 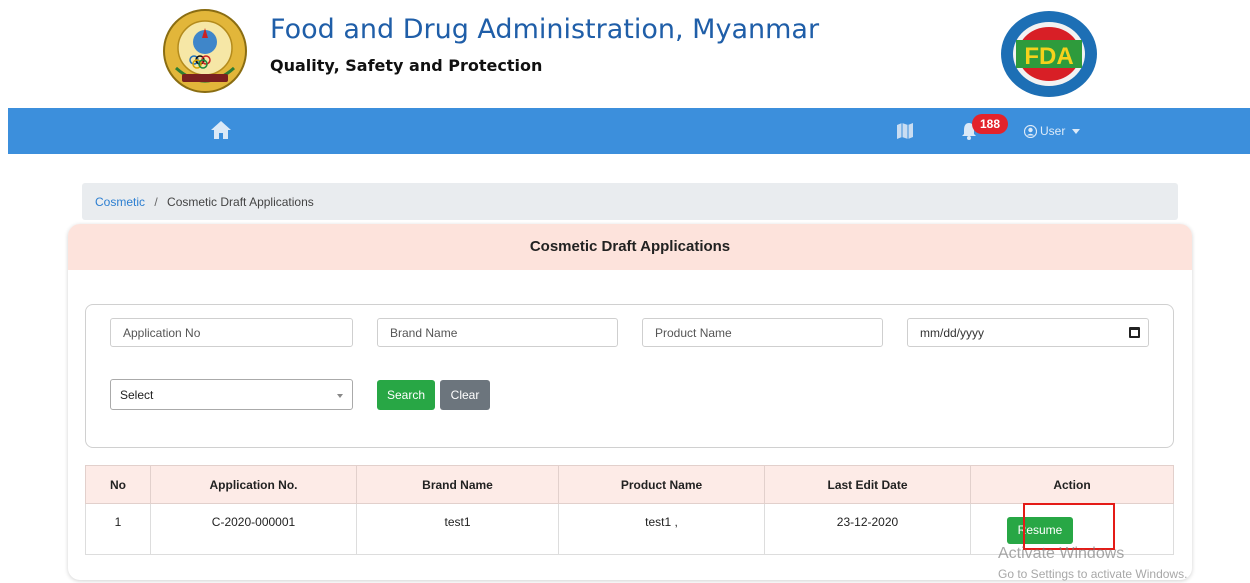 I want to click on search-button: Search, so click(x=406, y=395).